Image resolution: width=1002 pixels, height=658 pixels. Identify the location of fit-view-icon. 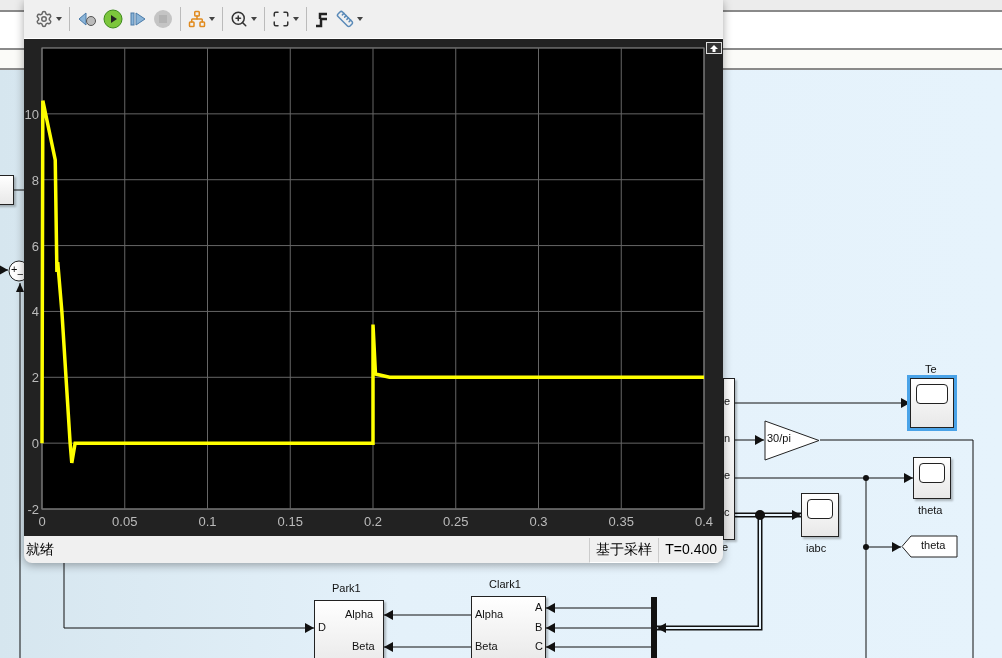
(281, 19).